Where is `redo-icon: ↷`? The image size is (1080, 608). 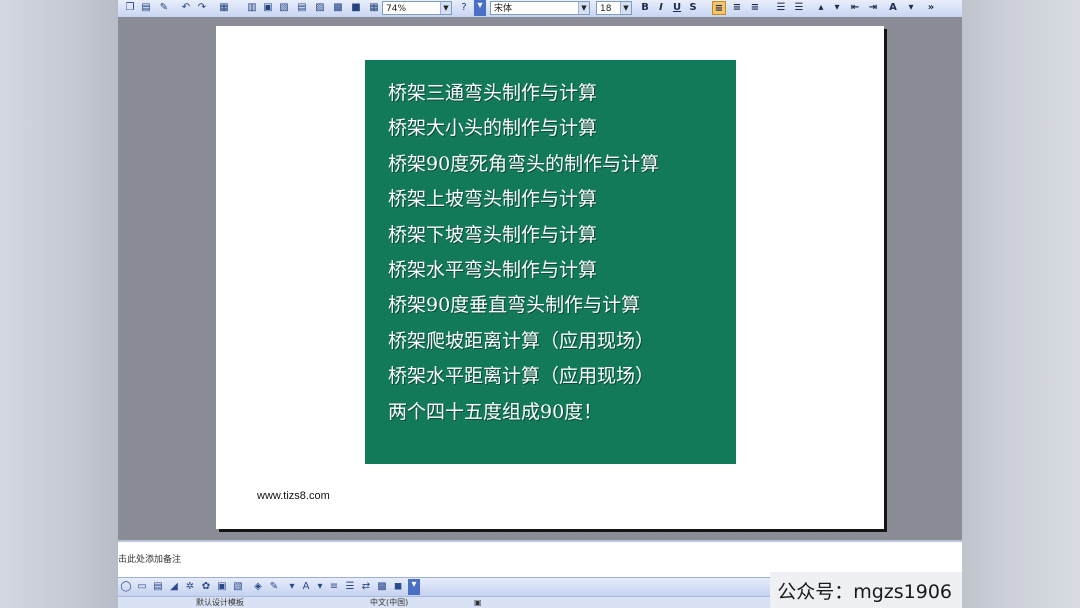
redo-icon: ↷ is located at coordinates (202, 8).